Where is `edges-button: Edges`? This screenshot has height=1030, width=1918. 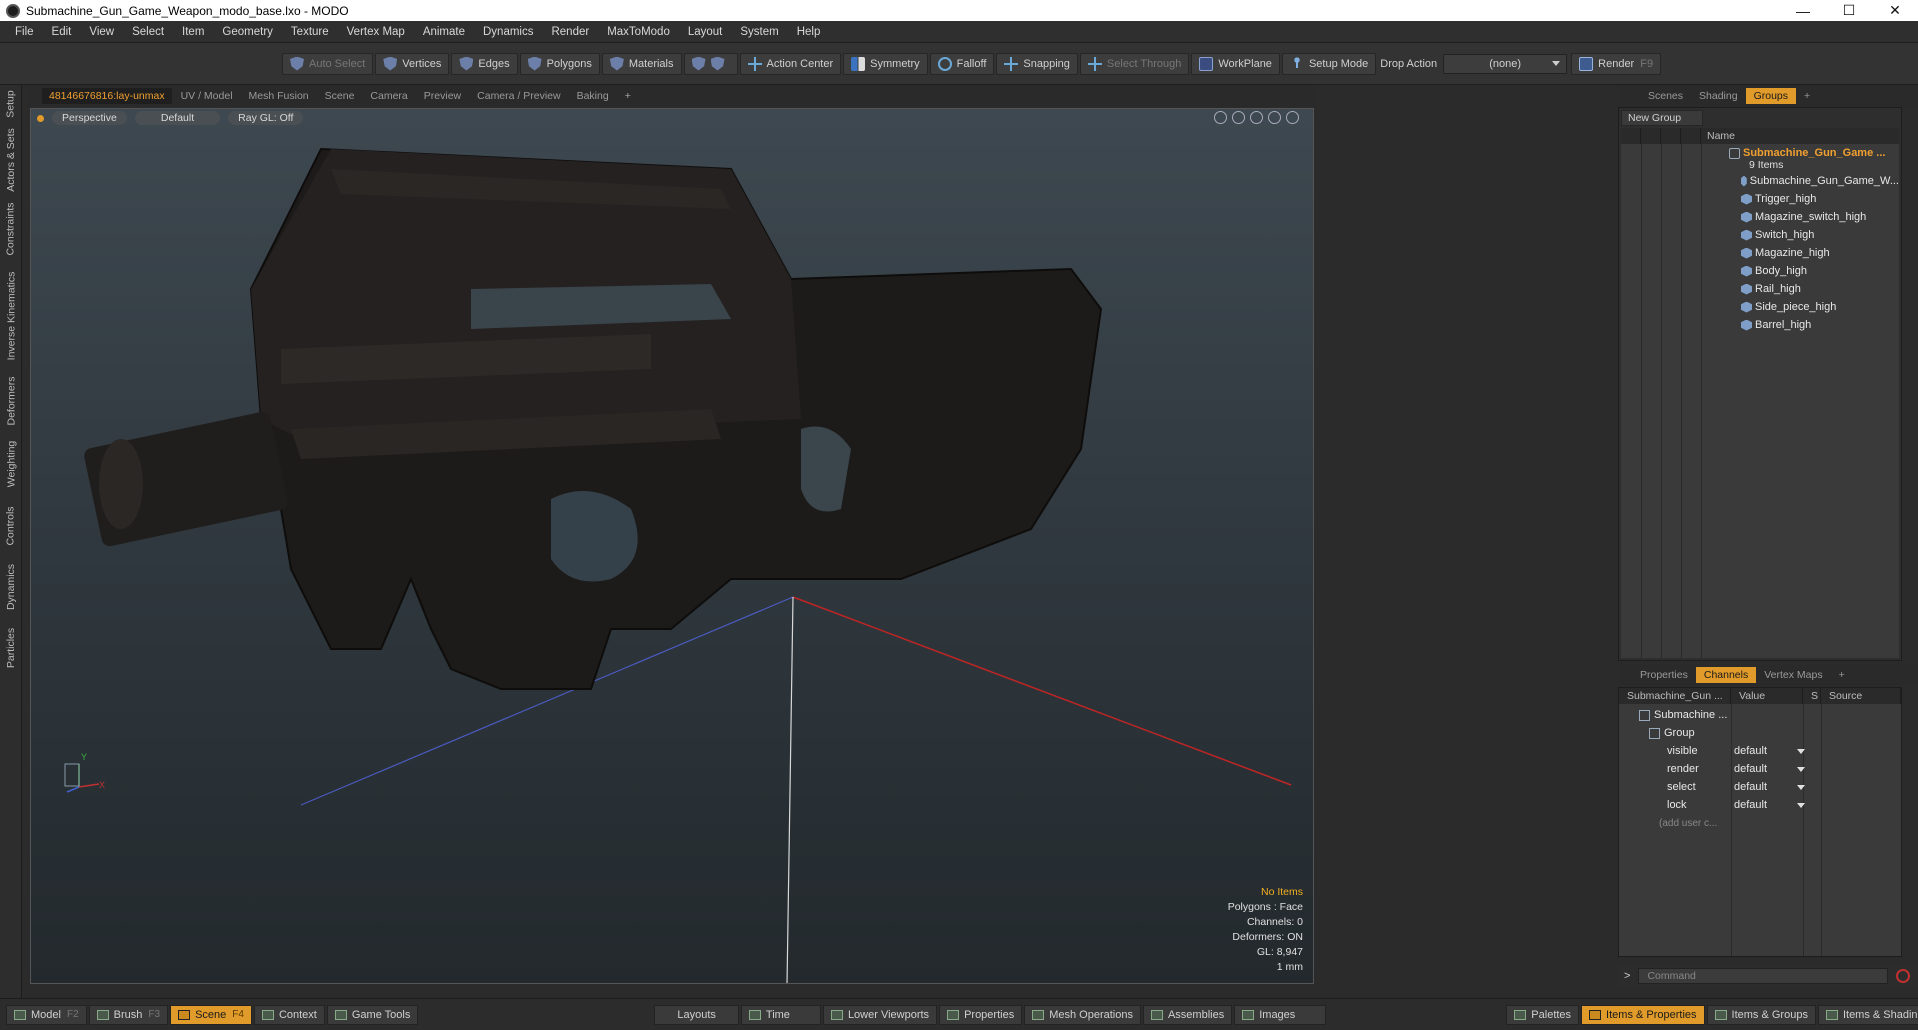
edges-button: Edges is located at coordinates (484, 63).